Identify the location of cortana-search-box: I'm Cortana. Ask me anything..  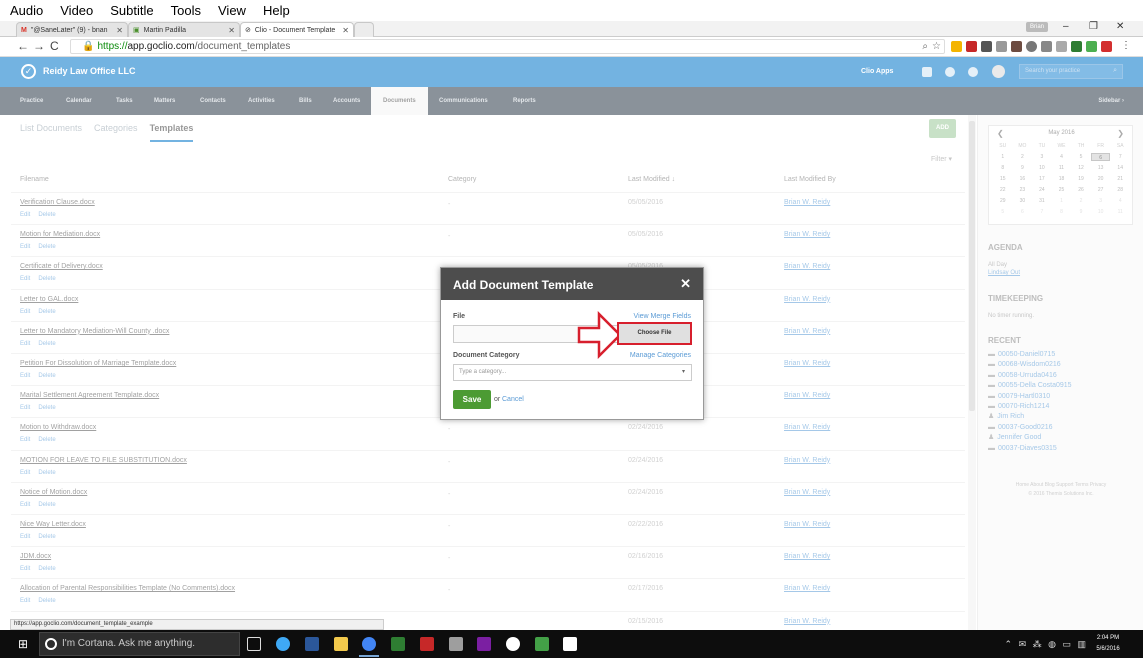
(139, 644).